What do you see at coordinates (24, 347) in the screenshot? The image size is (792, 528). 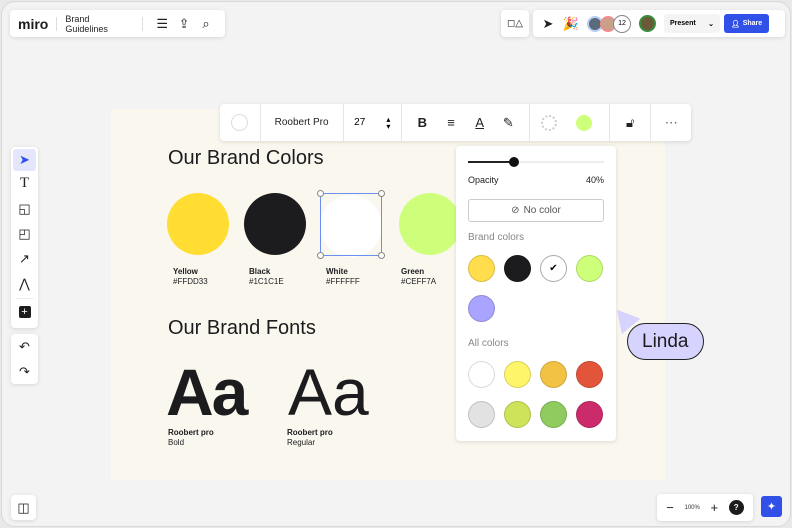 I see `undo-icon: ↶` at bounding box center [24, 347].